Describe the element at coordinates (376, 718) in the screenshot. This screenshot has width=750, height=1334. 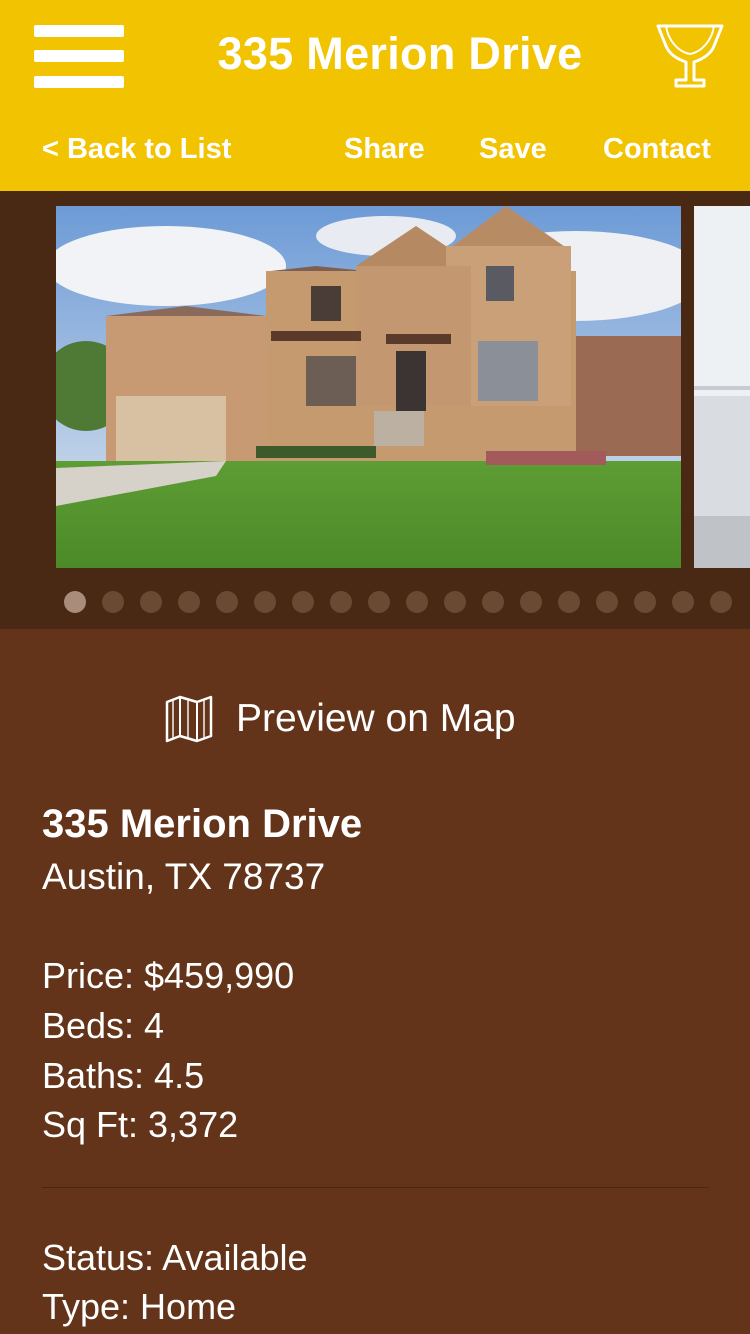
I see `map-label: Preview on Map` at that location.